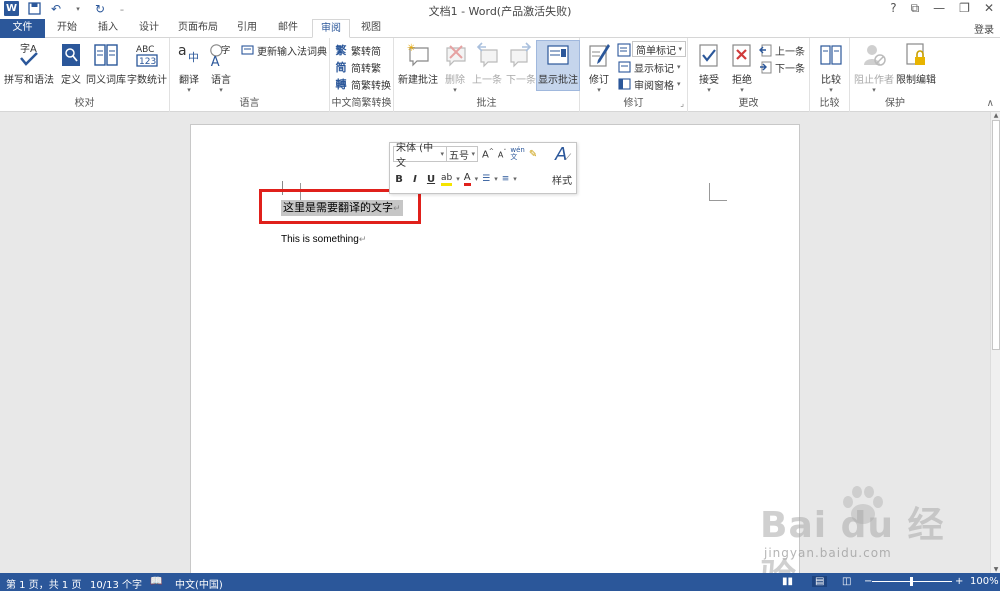 The width and height of the screenshot is (1000, 591). I want to click on scroll-thumb, so click(996, 235).